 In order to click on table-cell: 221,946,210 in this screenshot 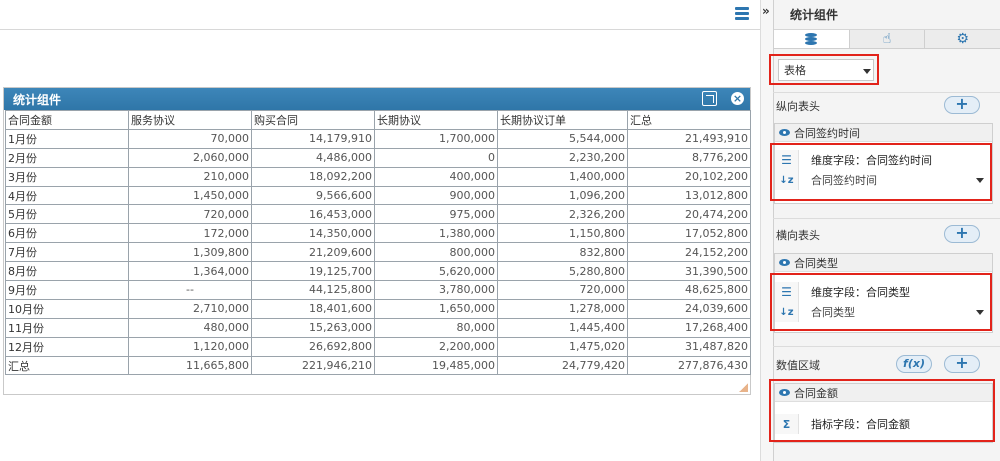, I will do `click(313, 365)`.